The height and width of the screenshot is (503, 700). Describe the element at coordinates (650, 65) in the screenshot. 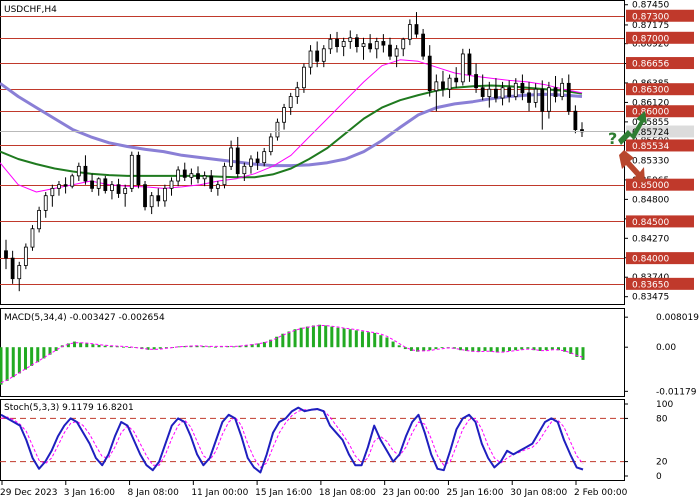

I see `level-label: 0.86656` at that location.